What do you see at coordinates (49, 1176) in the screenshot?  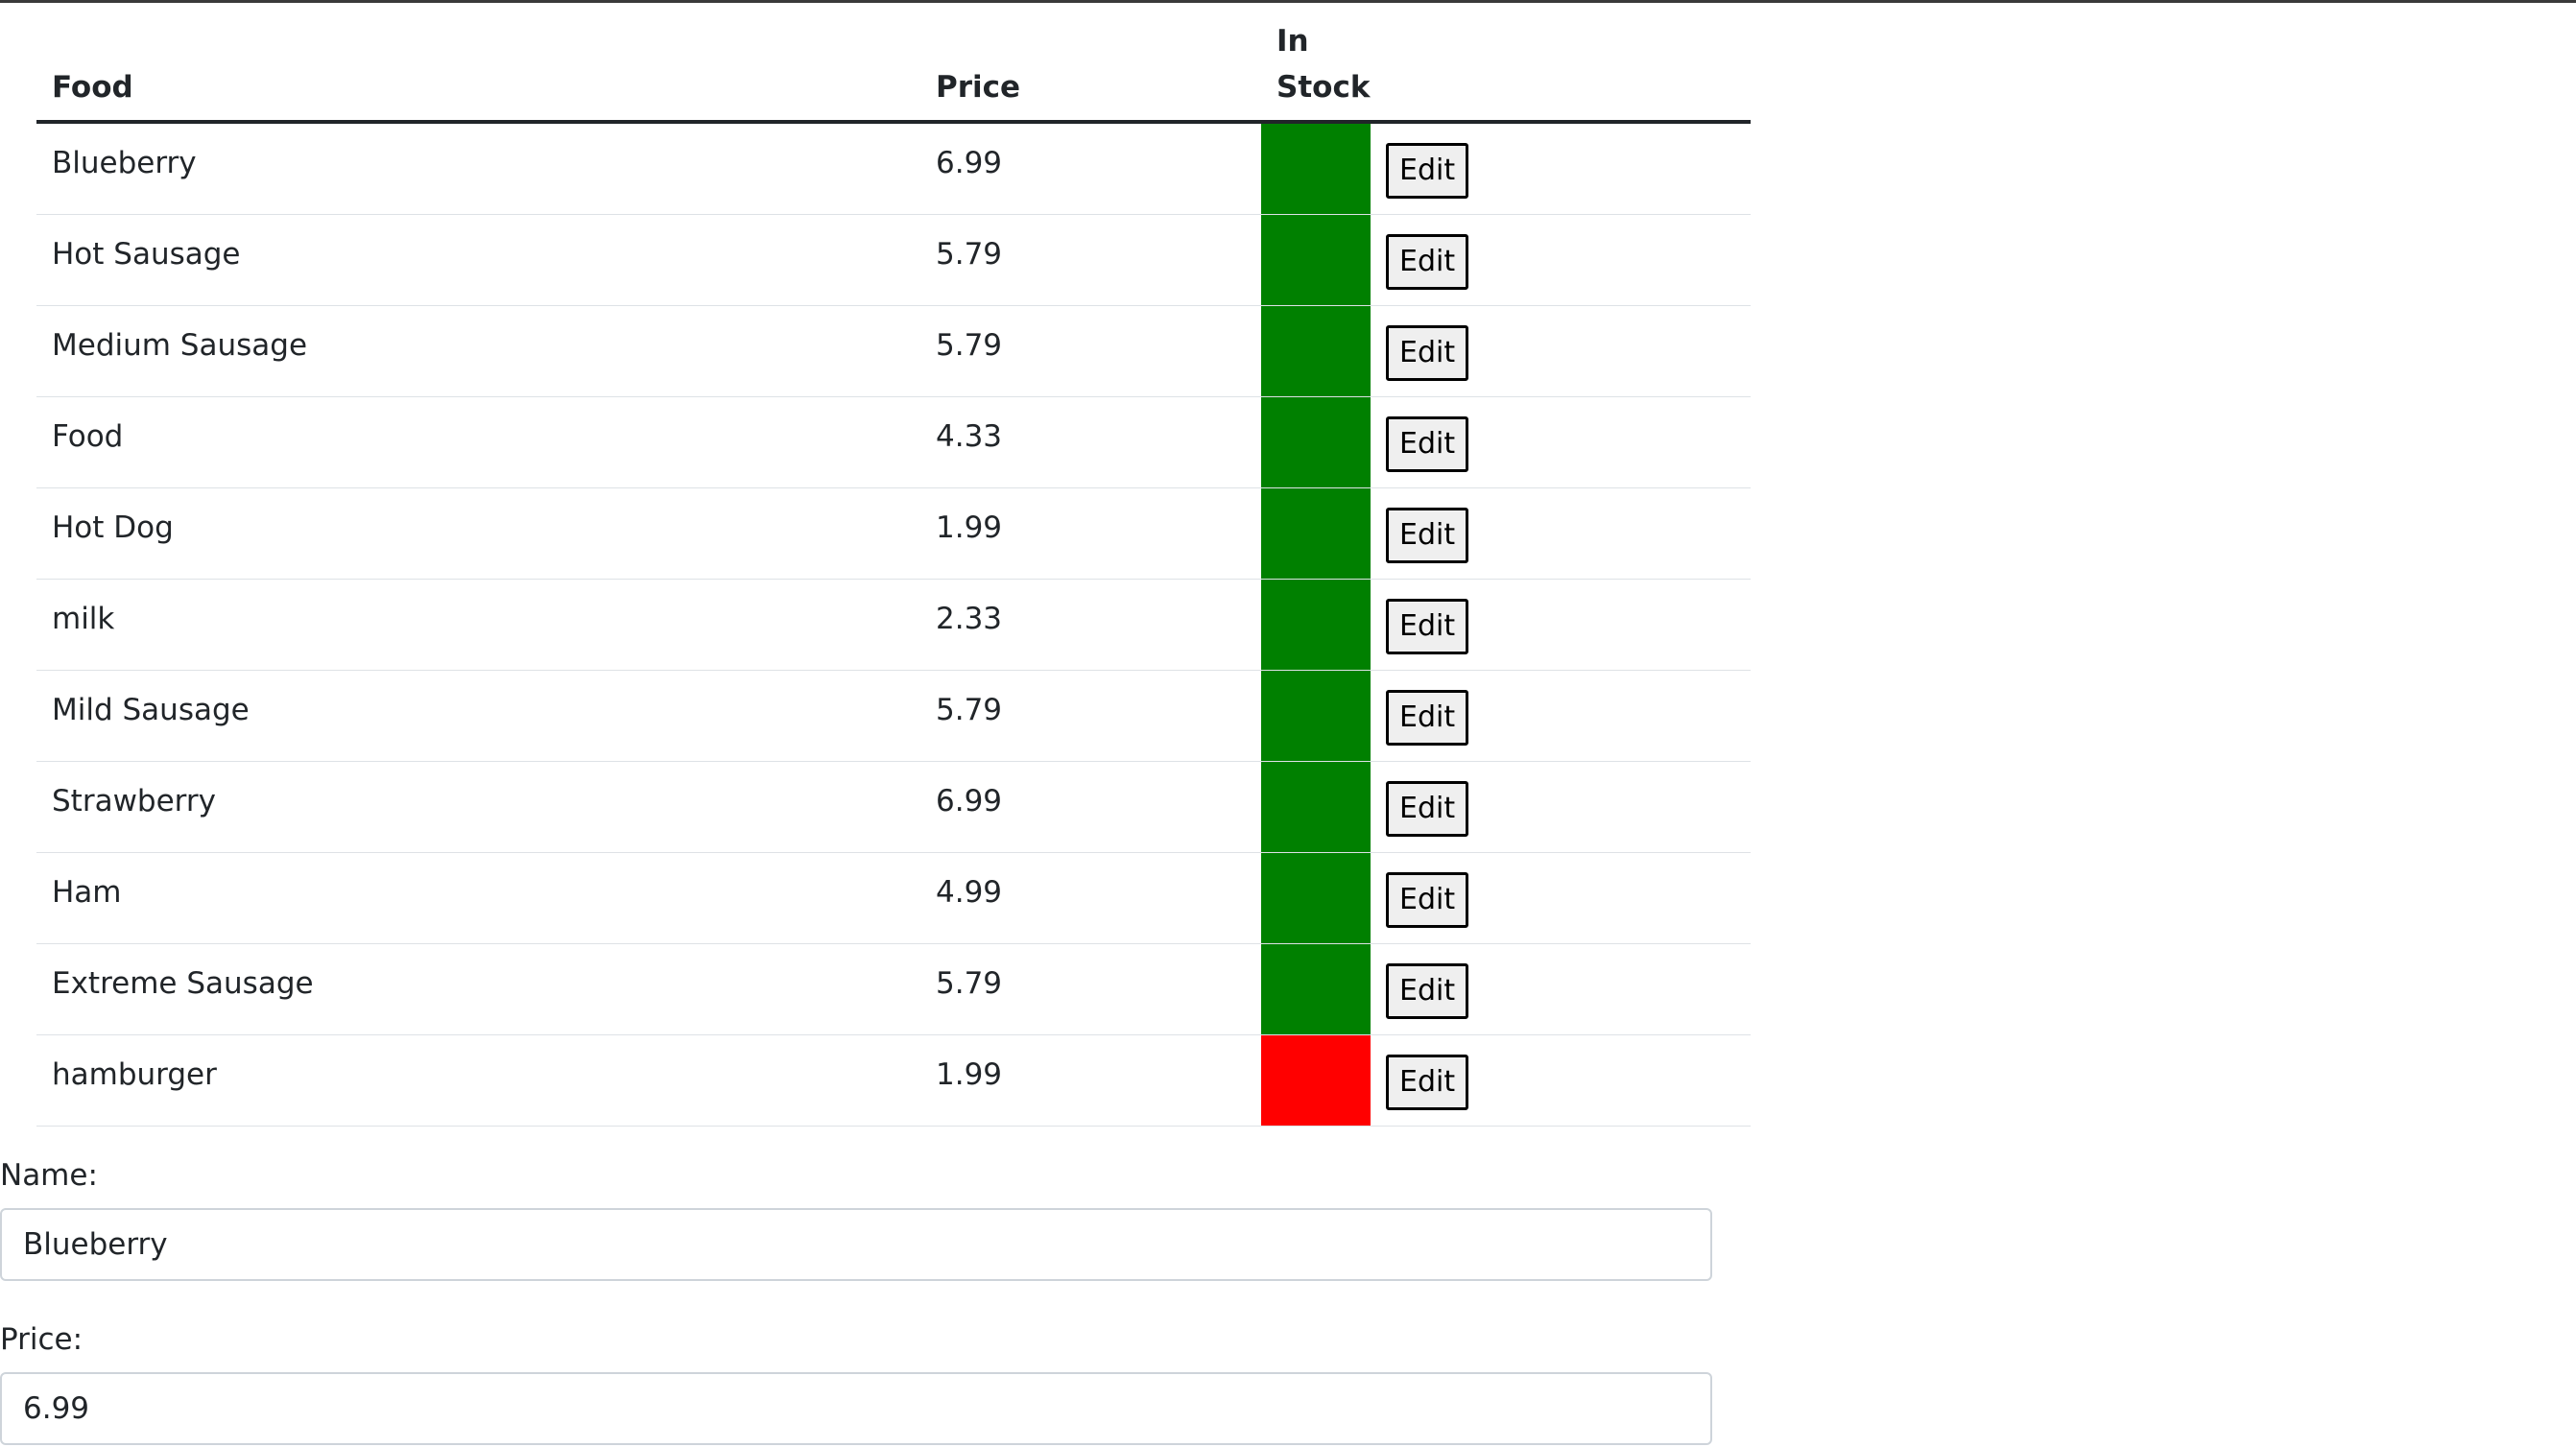 I see `name-label: Name:` at bounding box center [49, 1176].